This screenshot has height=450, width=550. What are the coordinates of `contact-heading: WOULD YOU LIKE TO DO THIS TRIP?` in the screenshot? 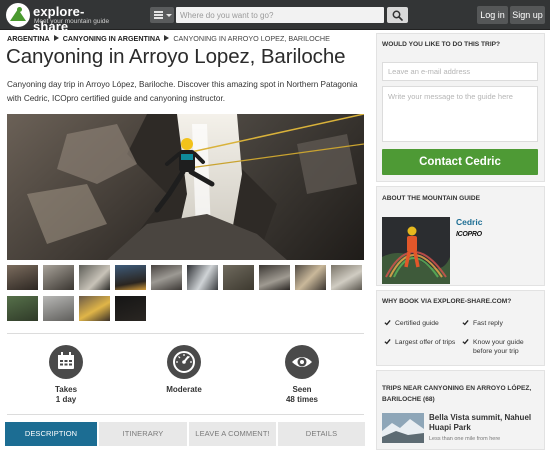 It's located at (441, 44).